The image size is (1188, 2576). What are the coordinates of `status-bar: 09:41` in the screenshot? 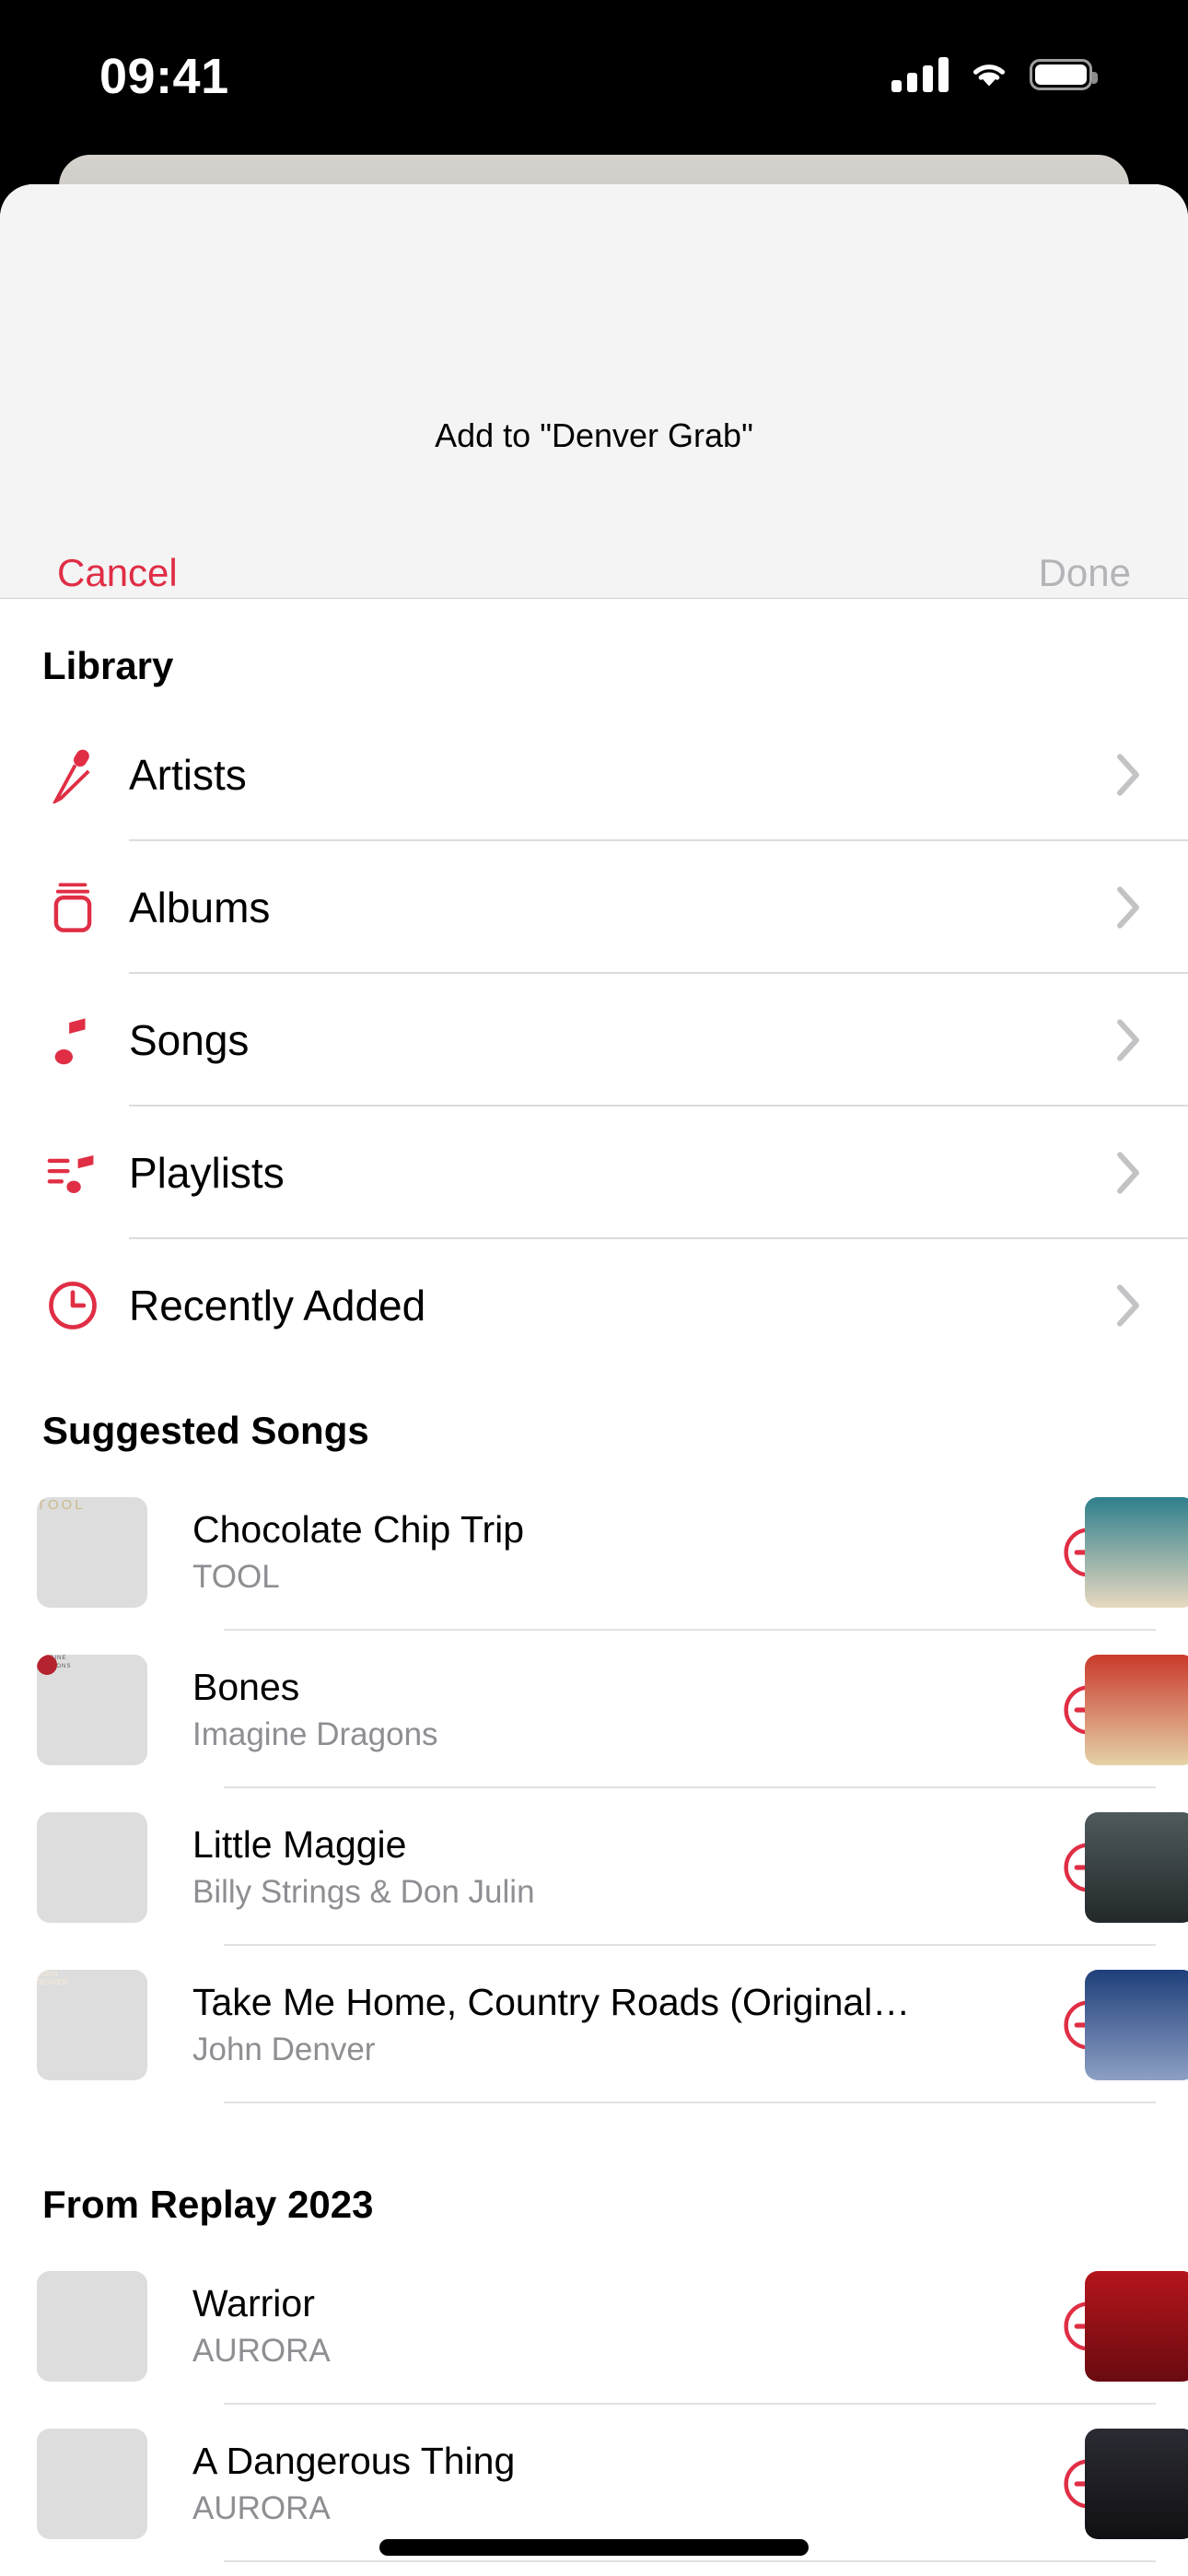 It's located at (594, 78).